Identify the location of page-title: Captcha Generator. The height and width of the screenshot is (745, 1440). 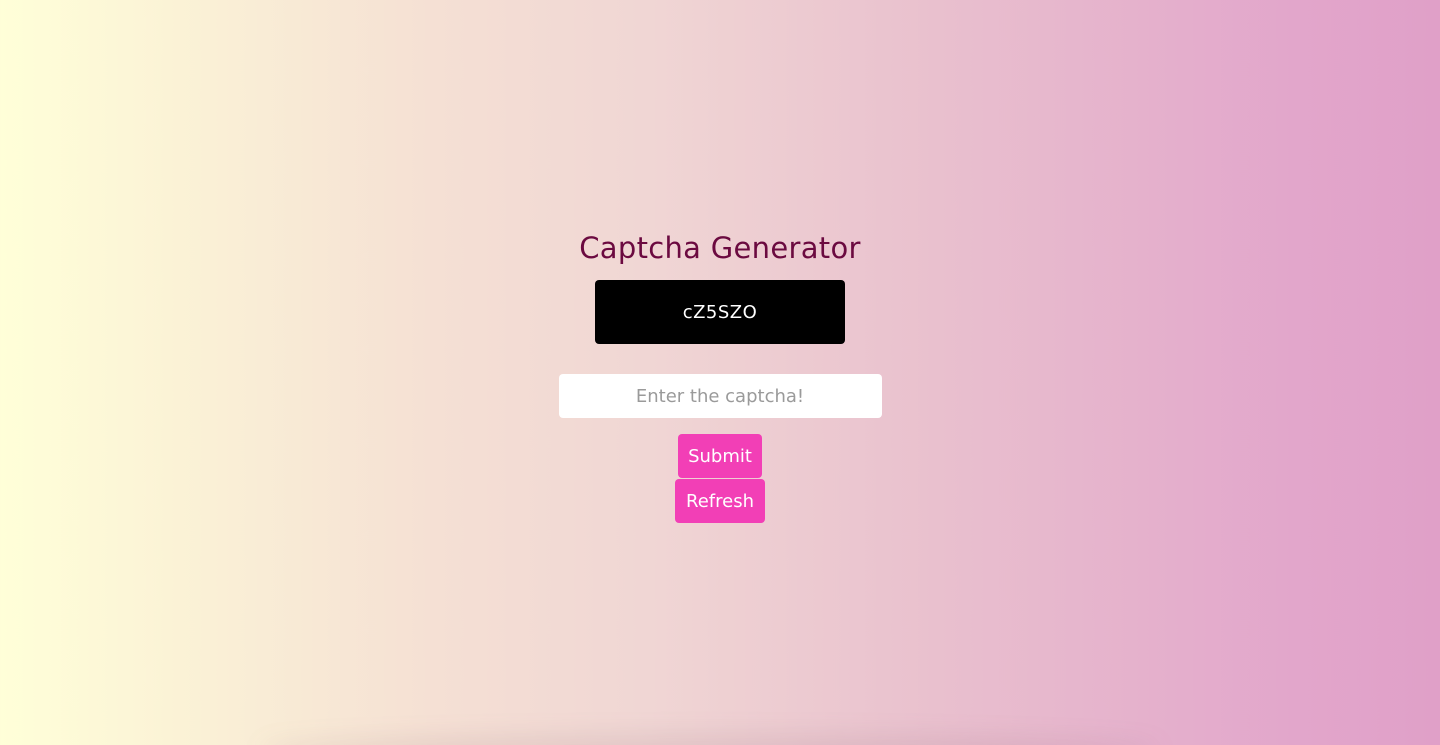
(720, 248).